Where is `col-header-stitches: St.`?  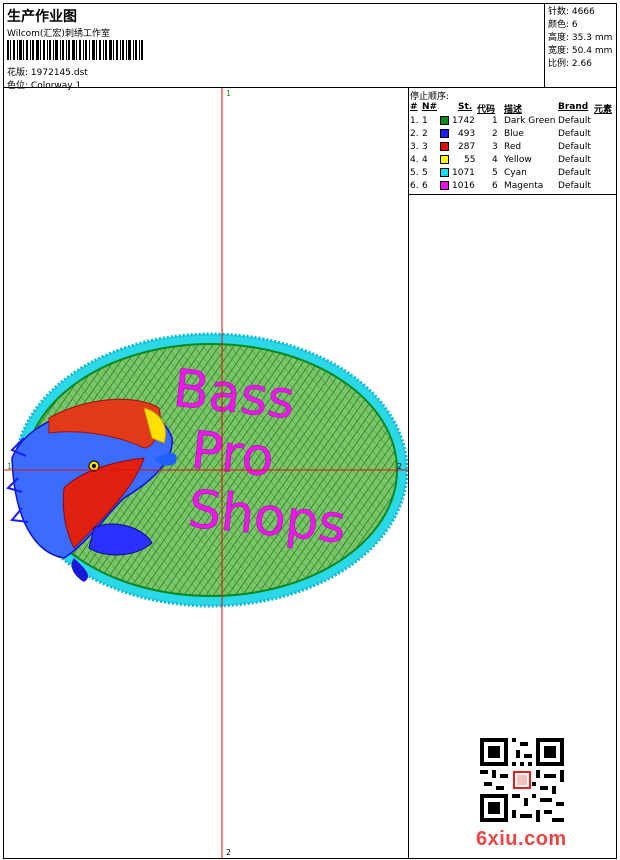
col-header-stitches: St. is located at coordinates (465, 107).